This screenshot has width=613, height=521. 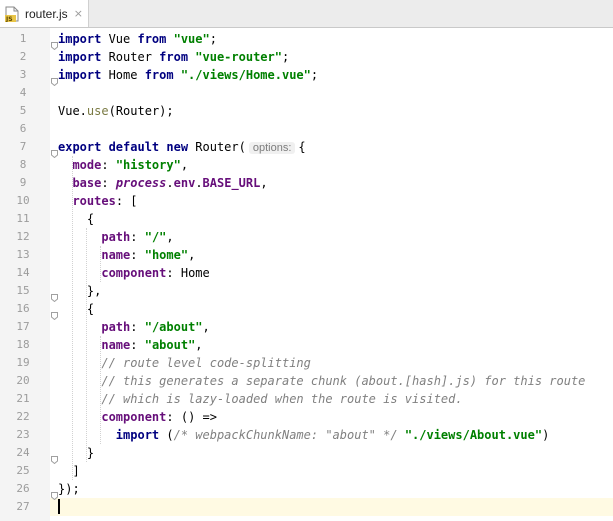 I want to click on line-number: 3, so click(x=23, y=74).